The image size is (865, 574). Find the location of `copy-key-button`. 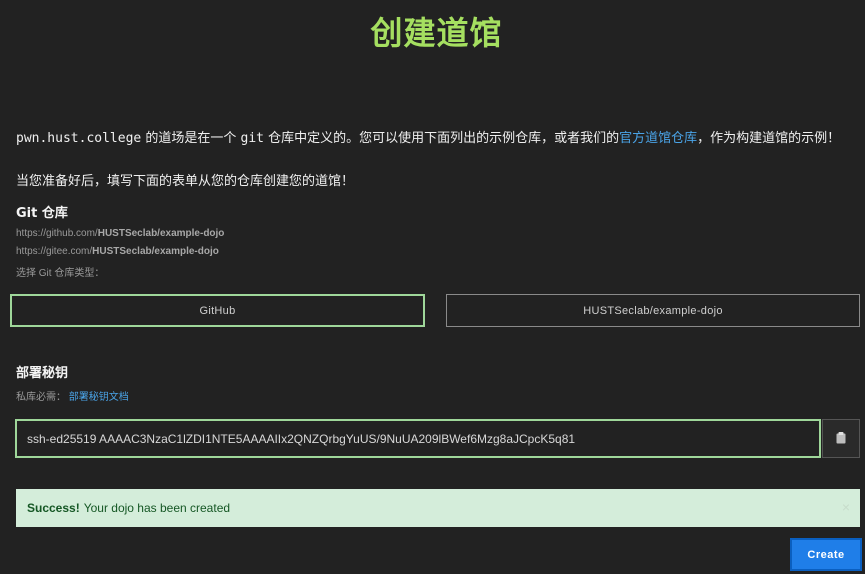

copy-key-button is located at coordinates (841, 438).